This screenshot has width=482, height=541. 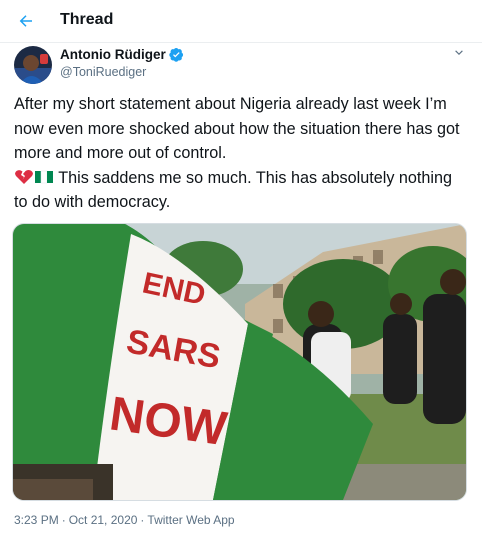 I want to click on author-handle: @ToniRuediger, so click(x=122, y=72).